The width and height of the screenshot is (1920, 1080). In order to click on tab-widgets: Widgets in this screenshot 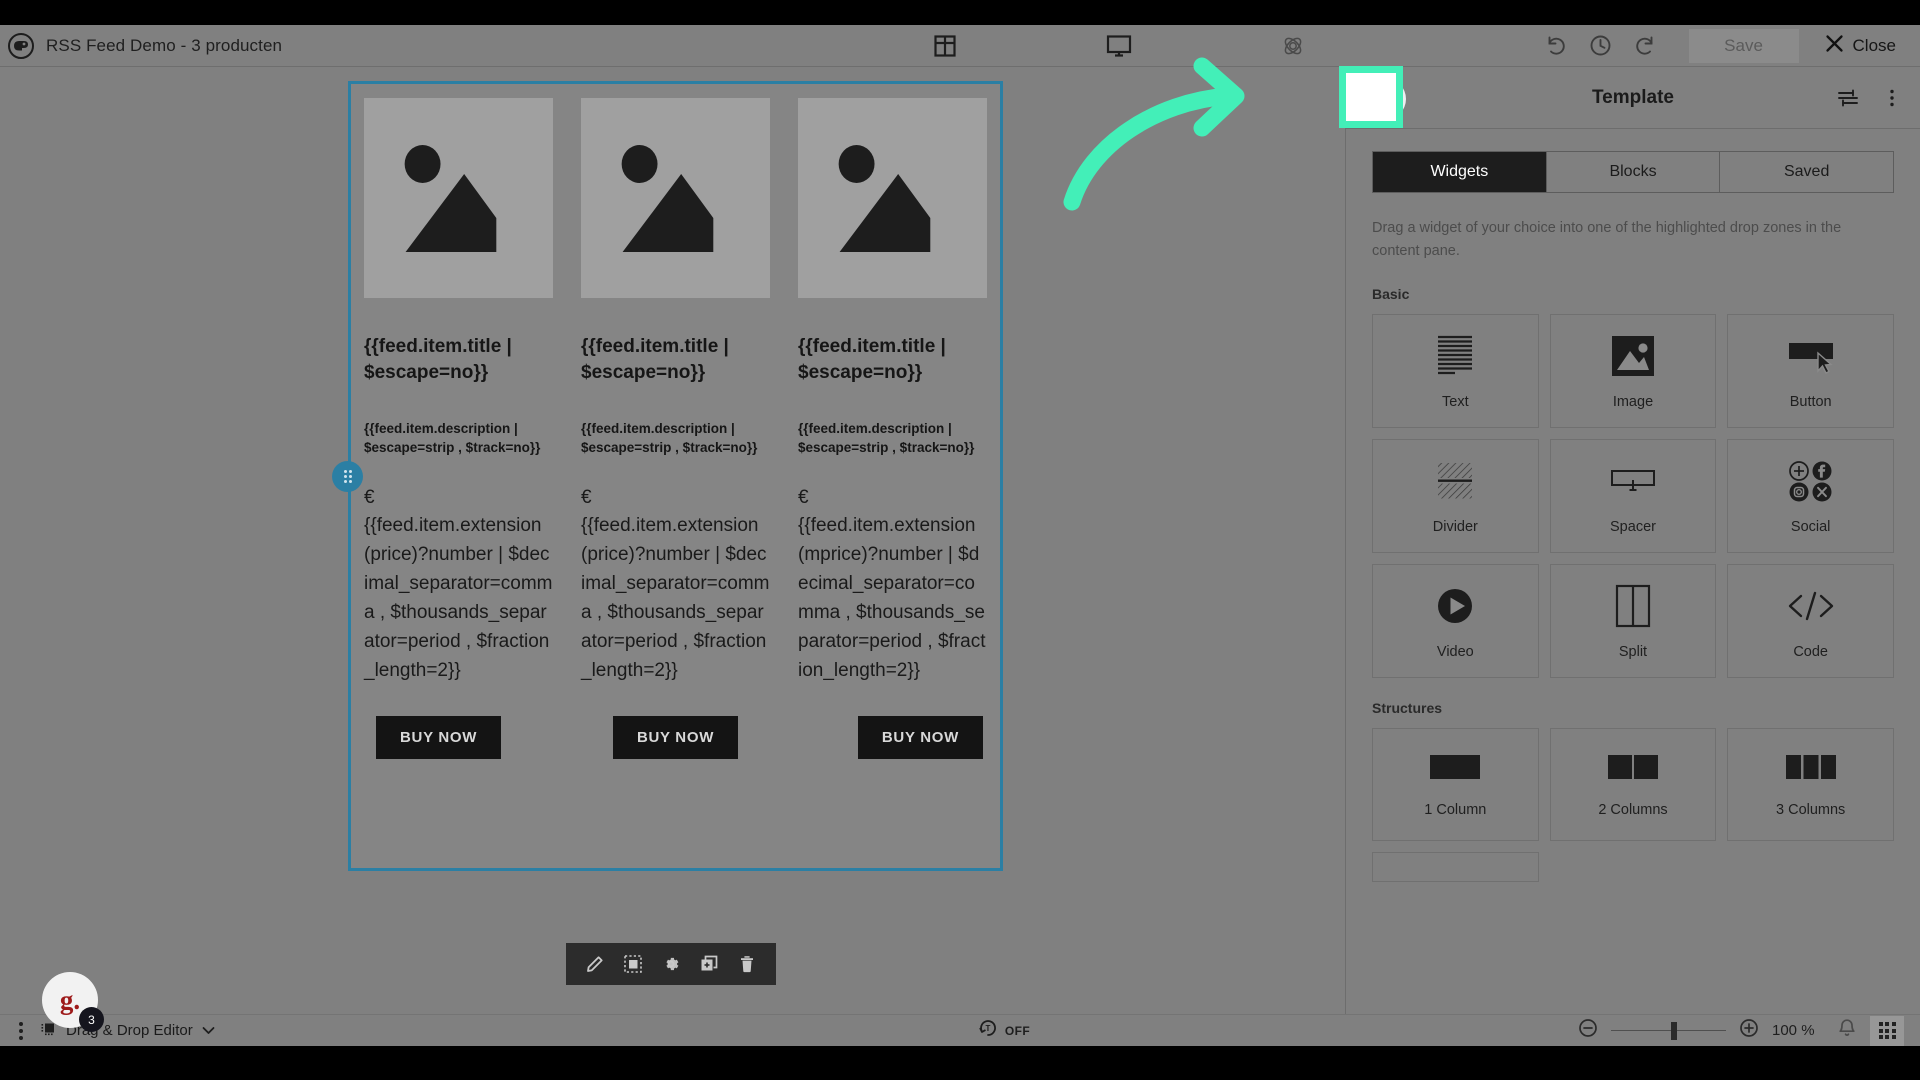, I will do `click(1460, 172)`.